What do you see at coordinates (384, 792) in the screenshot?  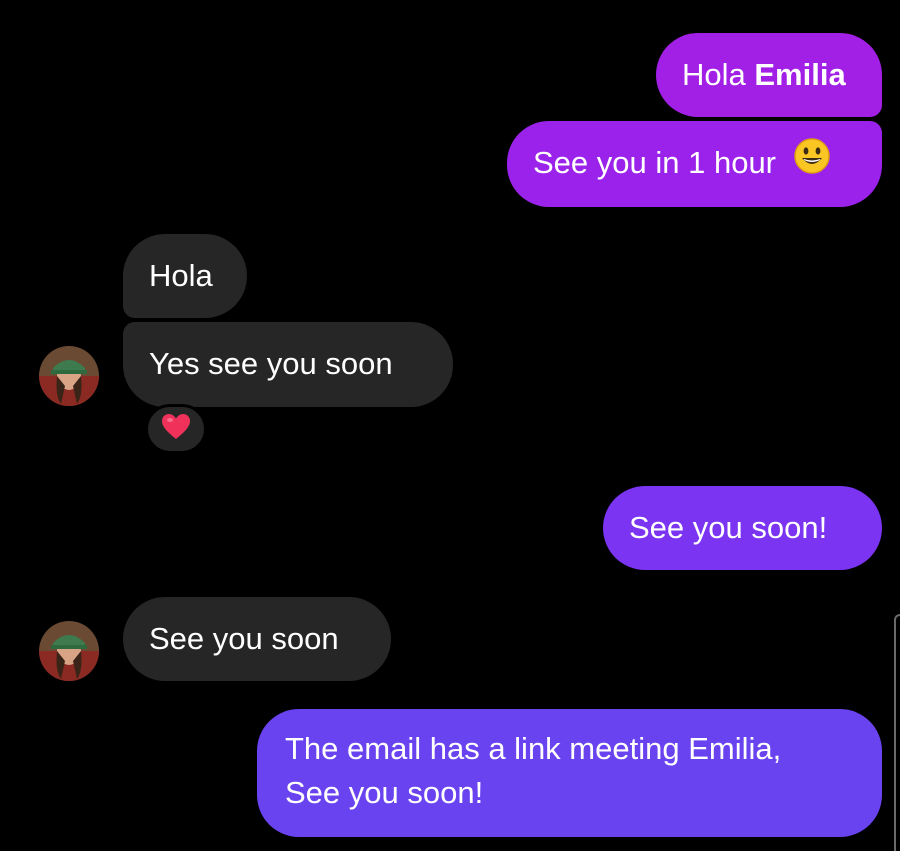 I see `message-text-line: See you soon!` at bounding box center [384, 792].